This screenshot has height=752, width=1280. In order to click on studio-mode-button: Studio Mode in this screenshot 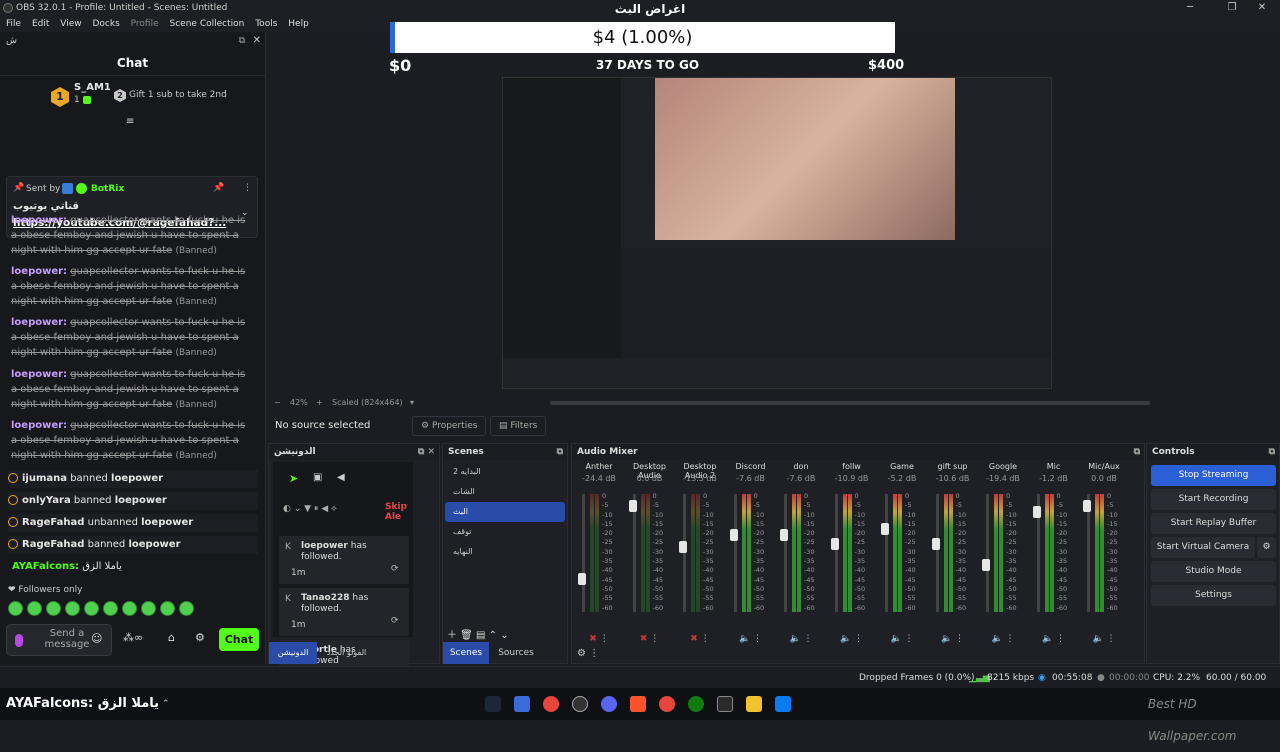, I will do `click(1213, 571)`.